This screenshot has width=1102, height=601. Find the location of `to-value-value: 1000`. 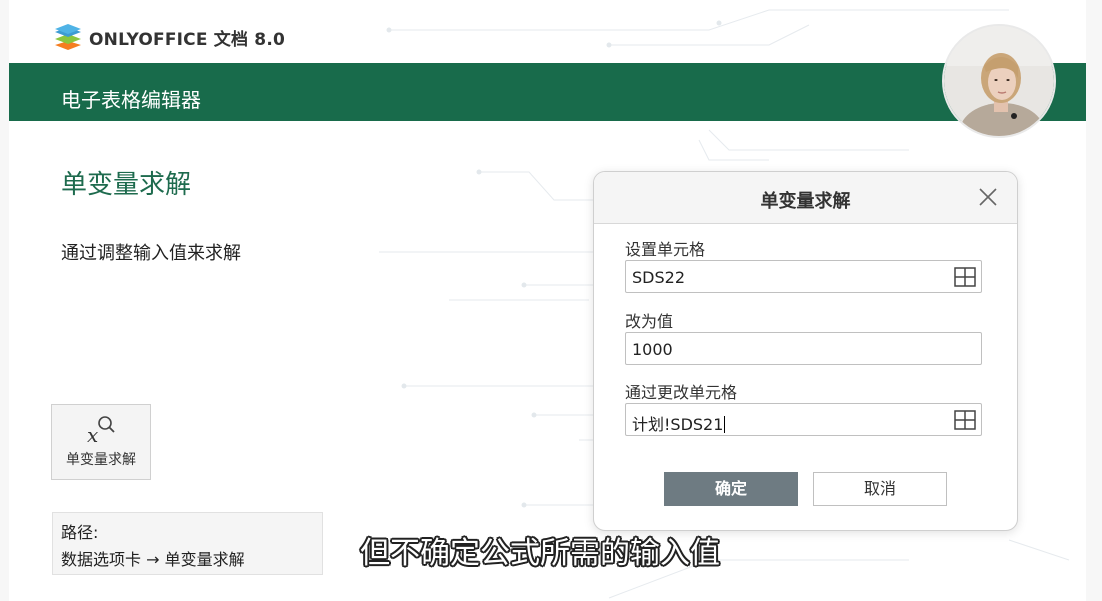

to-value-value: 1000 is located at coordinates (652, 349).